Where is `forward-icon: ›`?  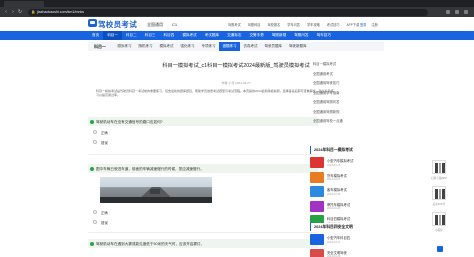
forward-icon: › is located at coordinates (13, 12).